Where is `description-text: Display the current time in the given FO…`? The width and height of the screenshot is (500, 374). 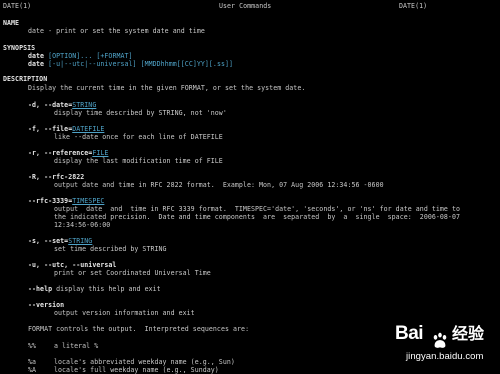
description-text: Display the current time in the given FO… is located at coordinates (167, 88).